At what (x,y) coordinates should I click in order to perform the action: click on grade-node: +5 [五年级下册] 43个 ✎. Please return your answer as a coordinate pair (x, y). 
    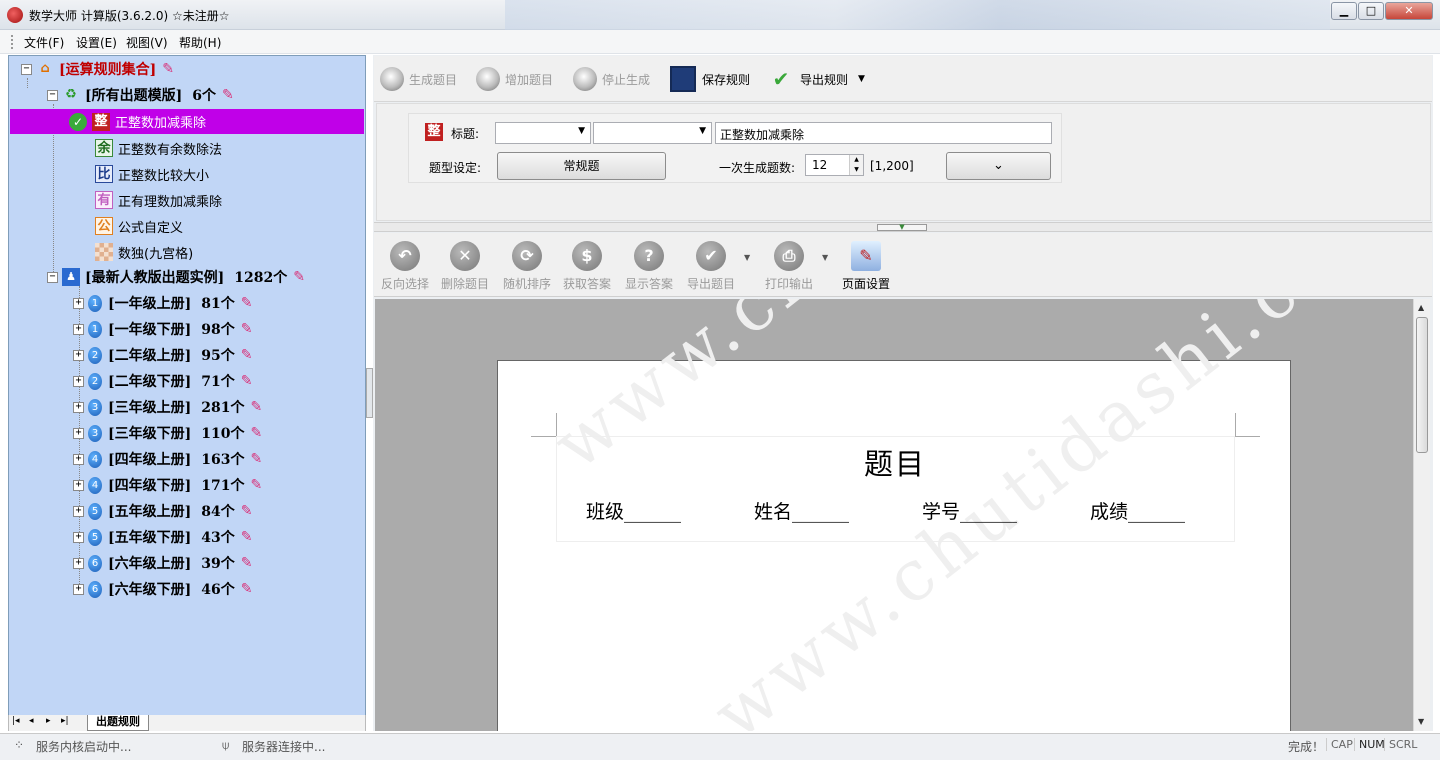
    Looking at the image, I should click on (162, 537).